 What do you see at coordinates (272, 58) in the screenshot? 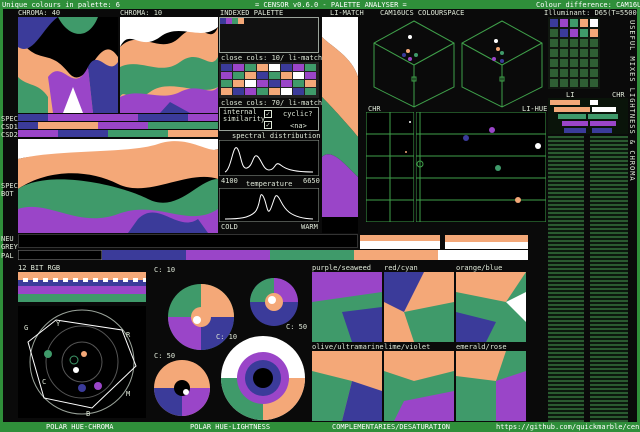
I see `close-cols-10-label: close cols: 10/ li-match` at bounding box center [272, 58].